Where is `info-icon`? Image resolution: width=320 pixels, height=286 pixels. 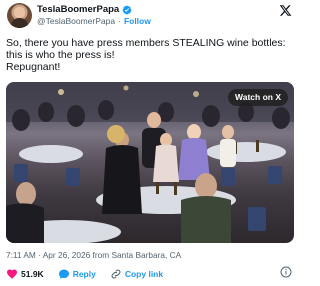 info-icon is located at coordinates (286, 272).